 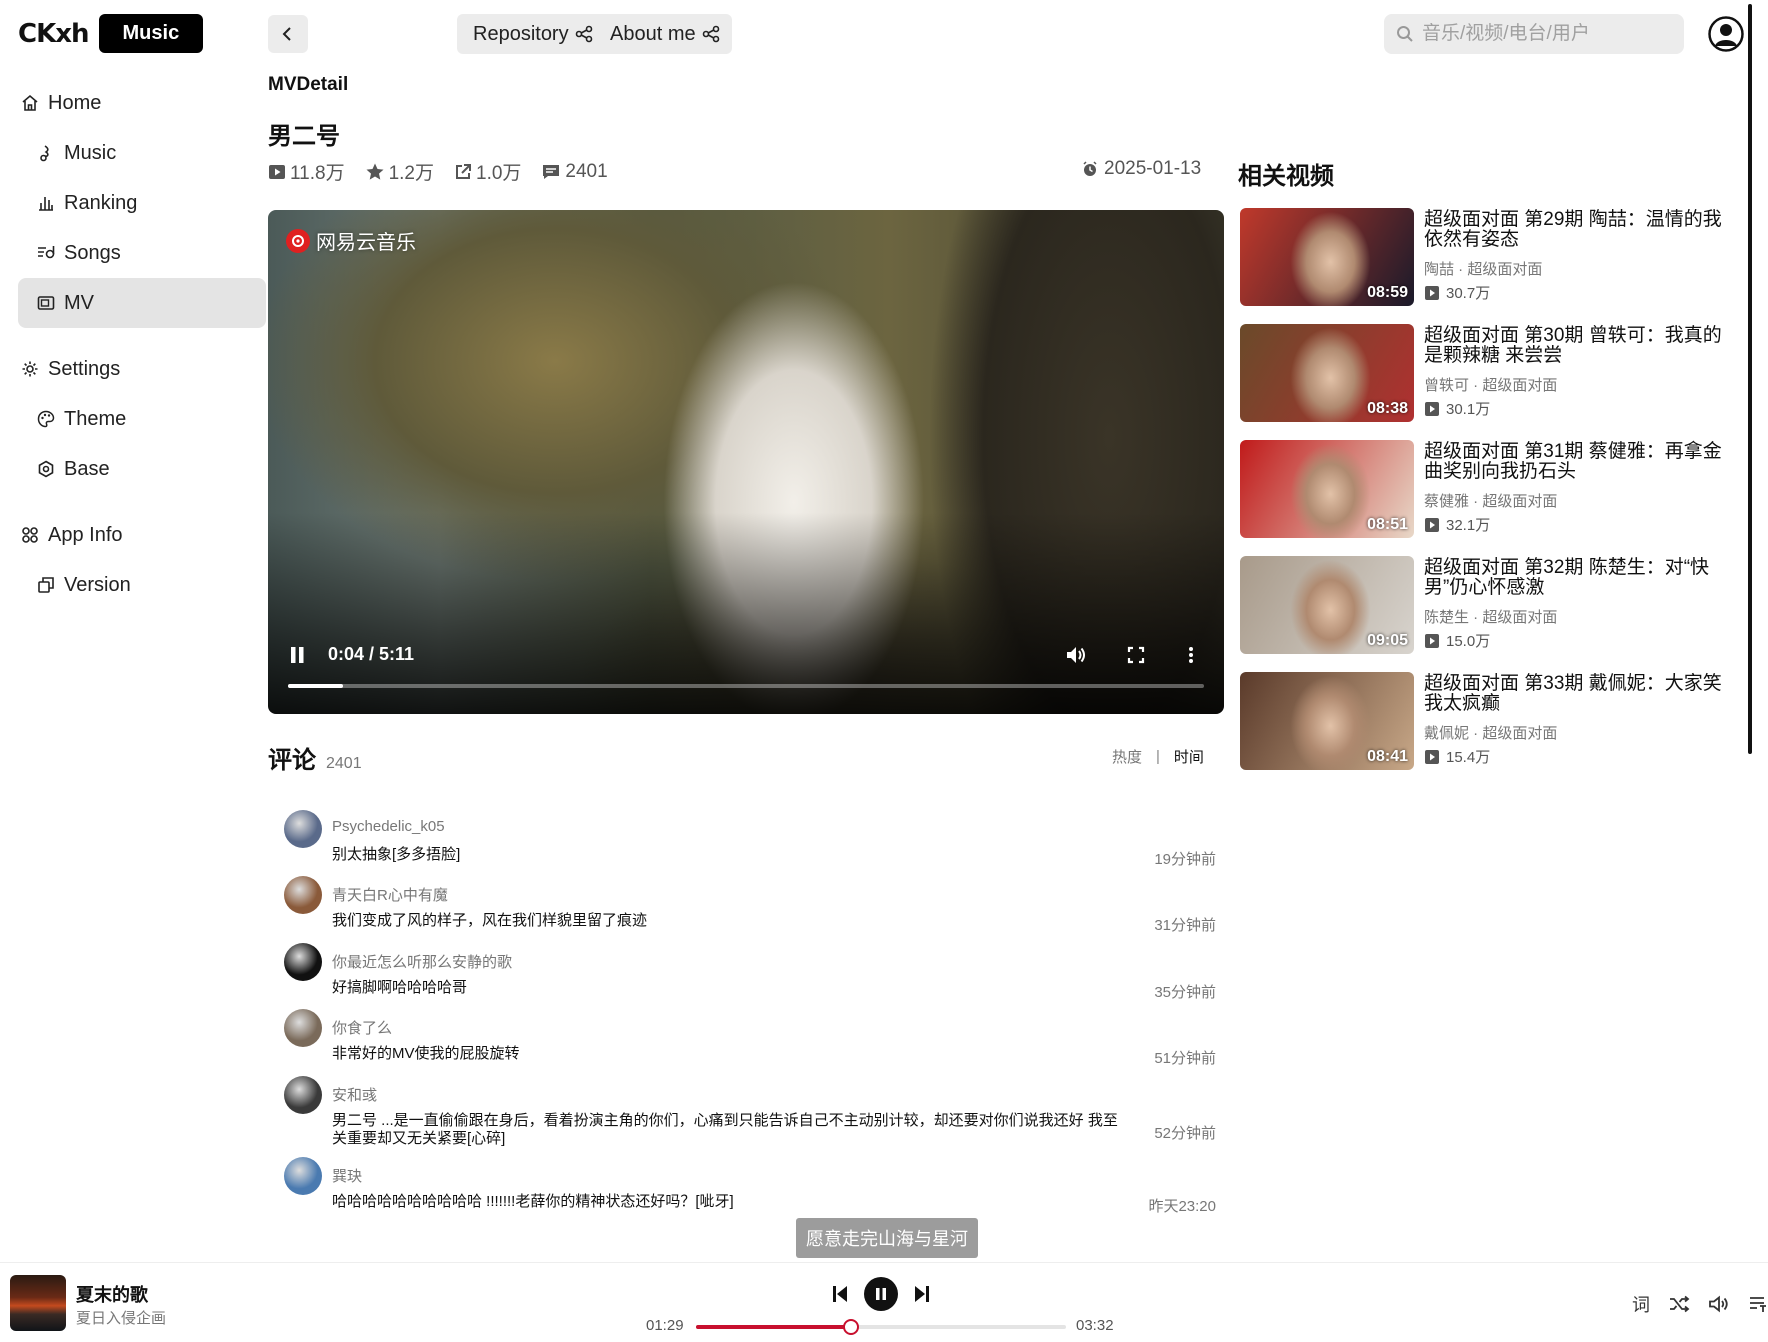 What do you see at coordinates (292, 760) in the screenshot?
I see `comments-title: 评论` at bounding box center [292, 760].